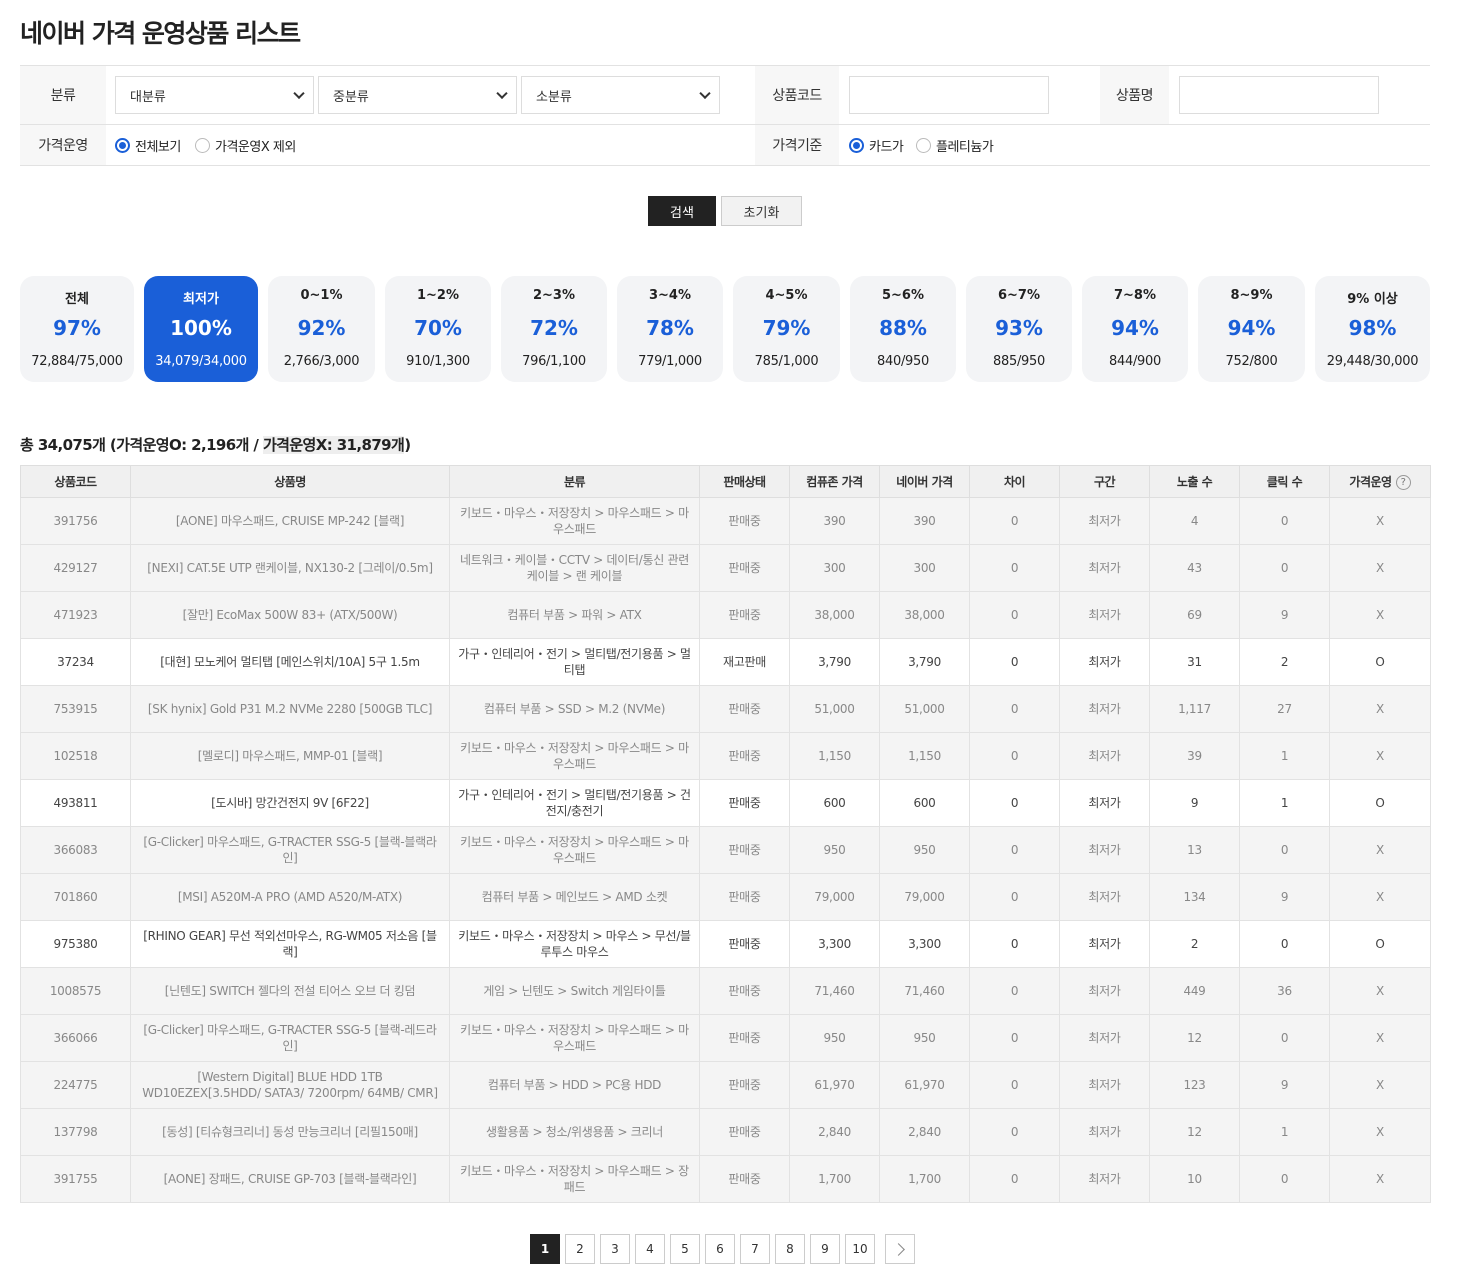 The width and height of the screenshot is (1463, 1287). What do you see at coordinates (682, 211) in the screenshot?
I see `search-button: 검색` at bounding box center [682, 211].